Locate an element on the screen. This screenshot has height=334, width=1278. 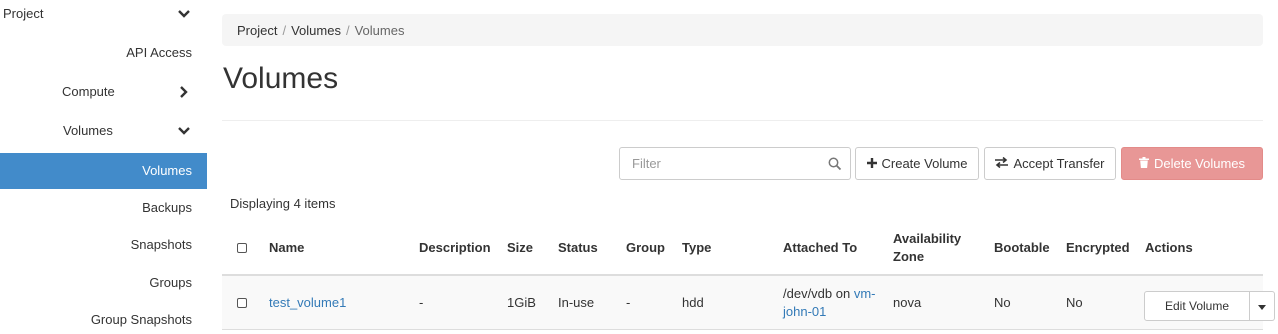
create-volume-label: Create Volume is located at coordinates (924, 163).